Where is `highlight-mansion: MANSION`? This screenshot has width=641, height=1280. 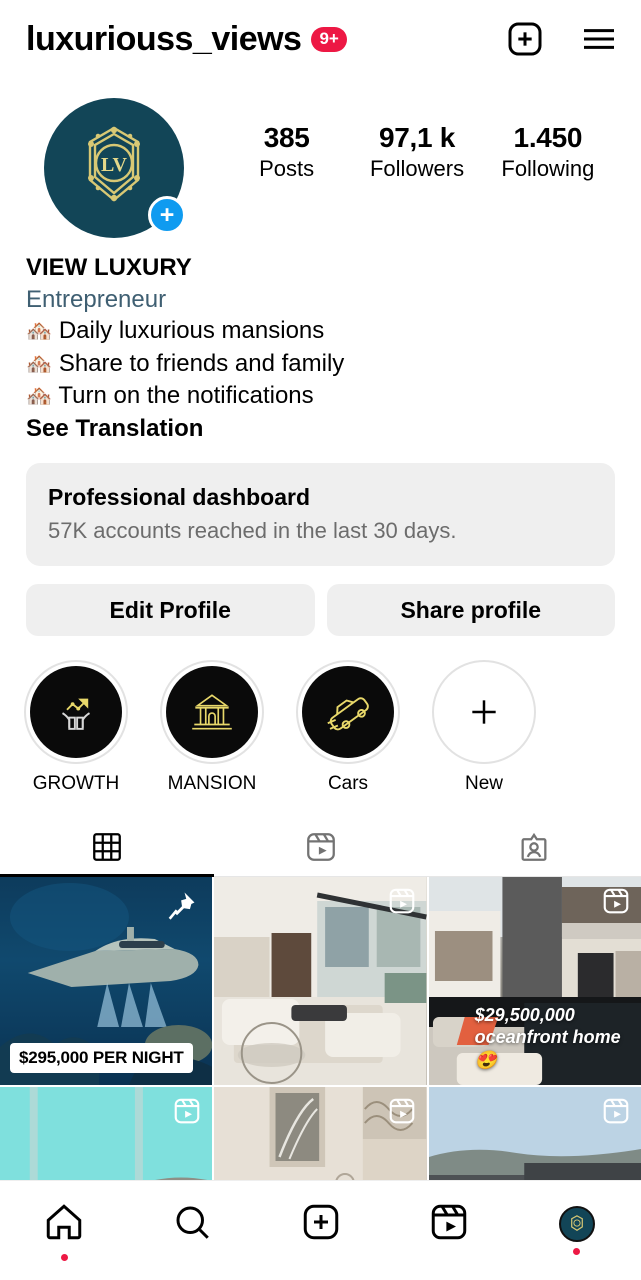
highlight-mansion: MANSION is located at coordinates (212, 728).